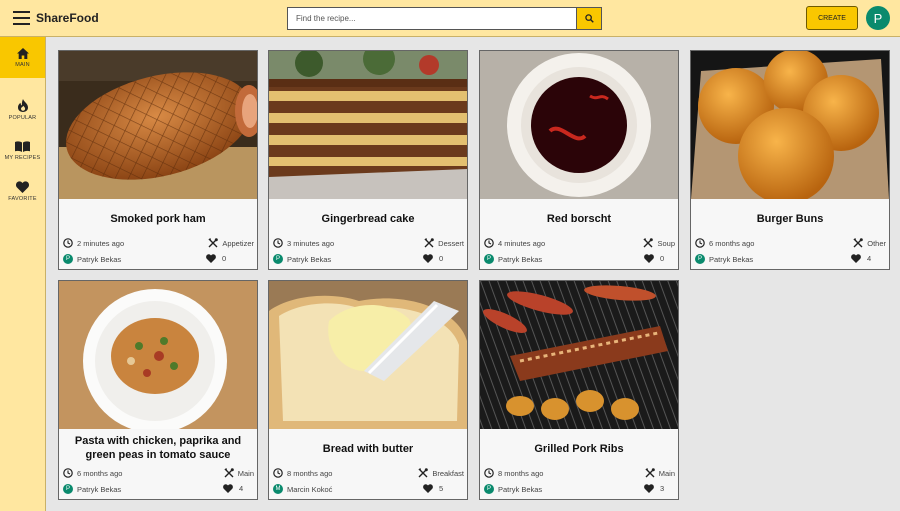 Image resolution: width=900 pixels, height=511 pixels. Describe the element at coordinates (579, 449) in the screenshot. I see `recipe-title: Grilled Pork Ribs` at that location.